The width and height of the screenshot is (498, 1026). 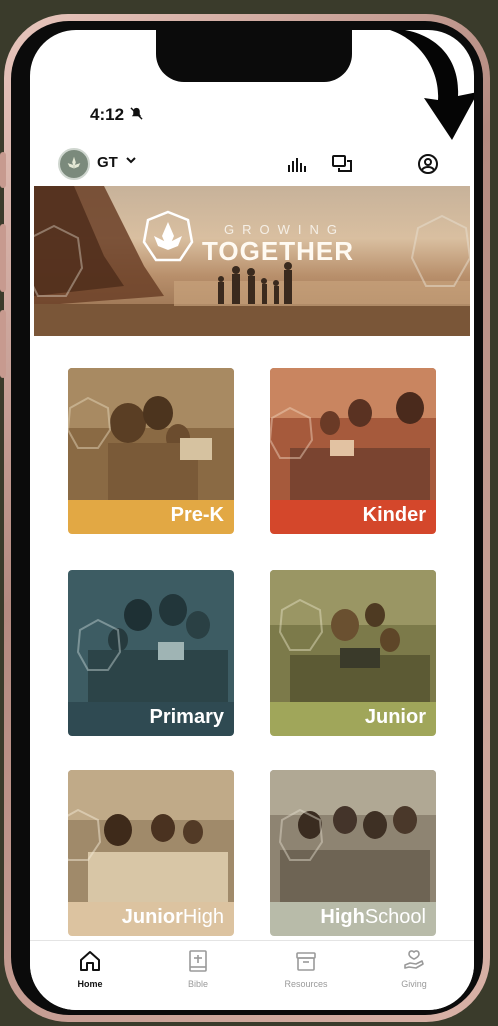 I want to click on tile-label: JuniorHigh, so click(x=173, y=917).